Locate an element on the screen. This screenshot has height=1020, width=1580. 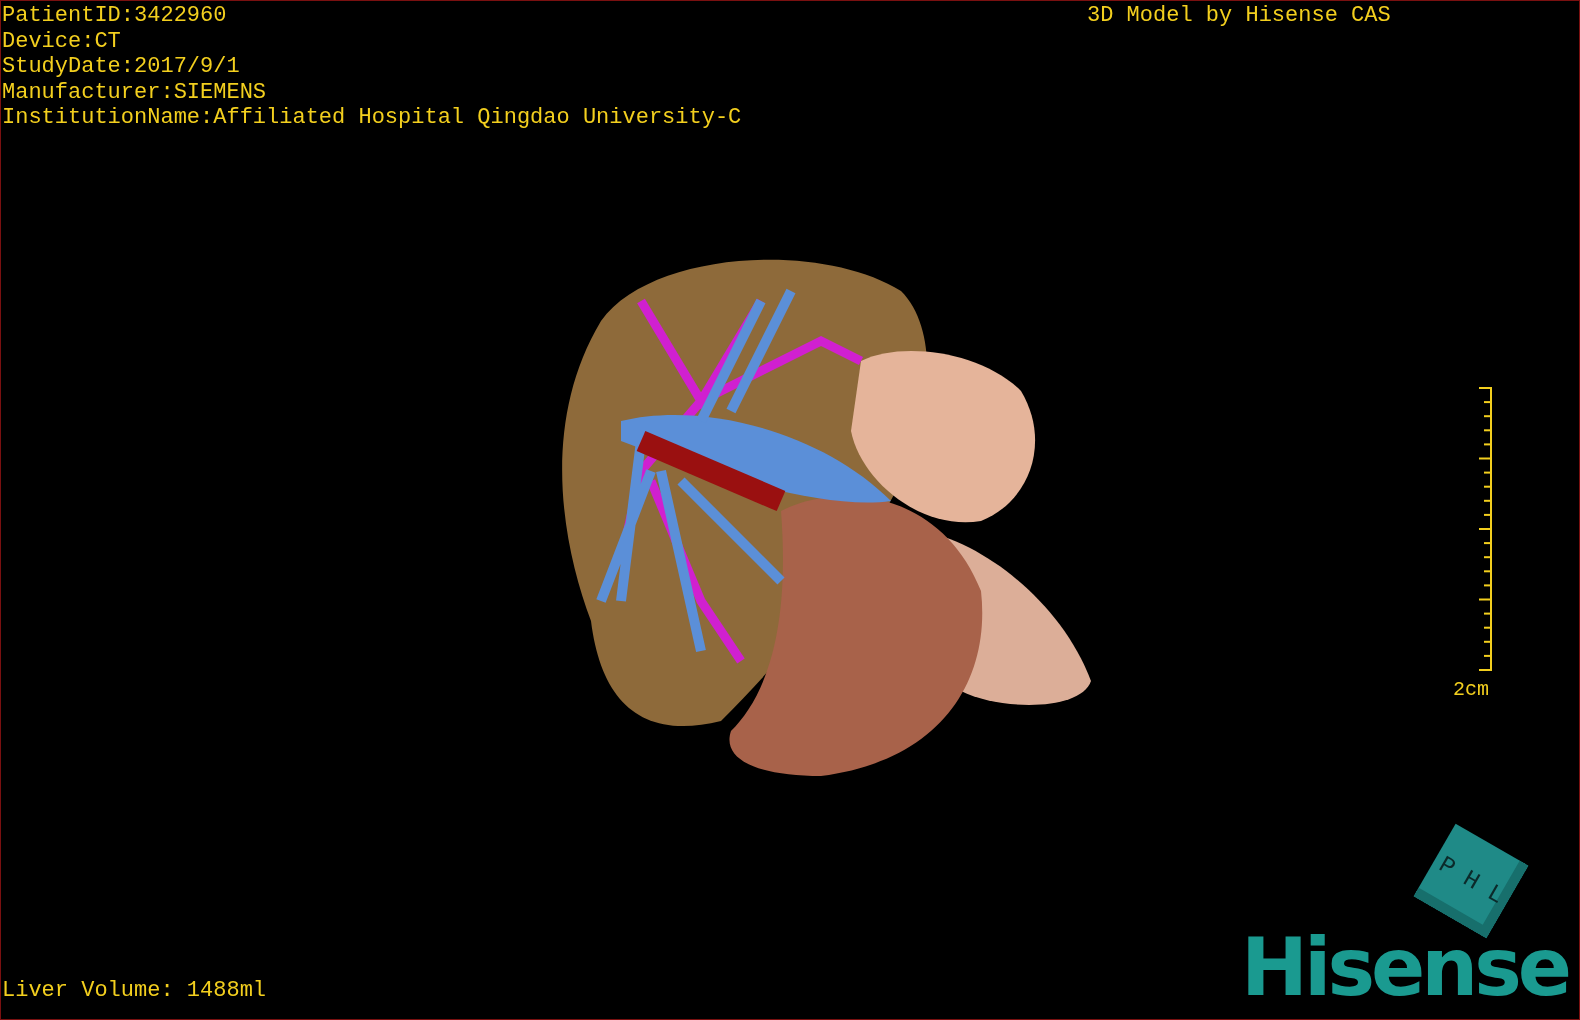
viewer-title: 3D Model by Hisense CAS is located at coordinates (1239, 15).